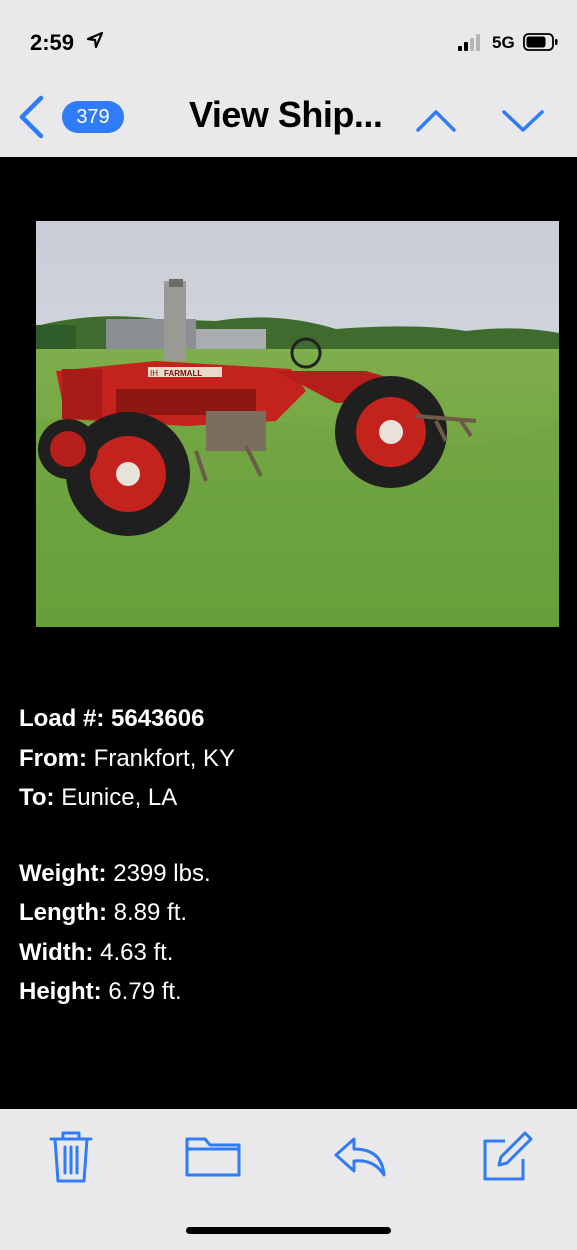 The height and width of the screenshot is (1250, 577). Describe the element at coordinates (93, 117) in the screenshot. I see `unread-count-badge: 379` at that location.